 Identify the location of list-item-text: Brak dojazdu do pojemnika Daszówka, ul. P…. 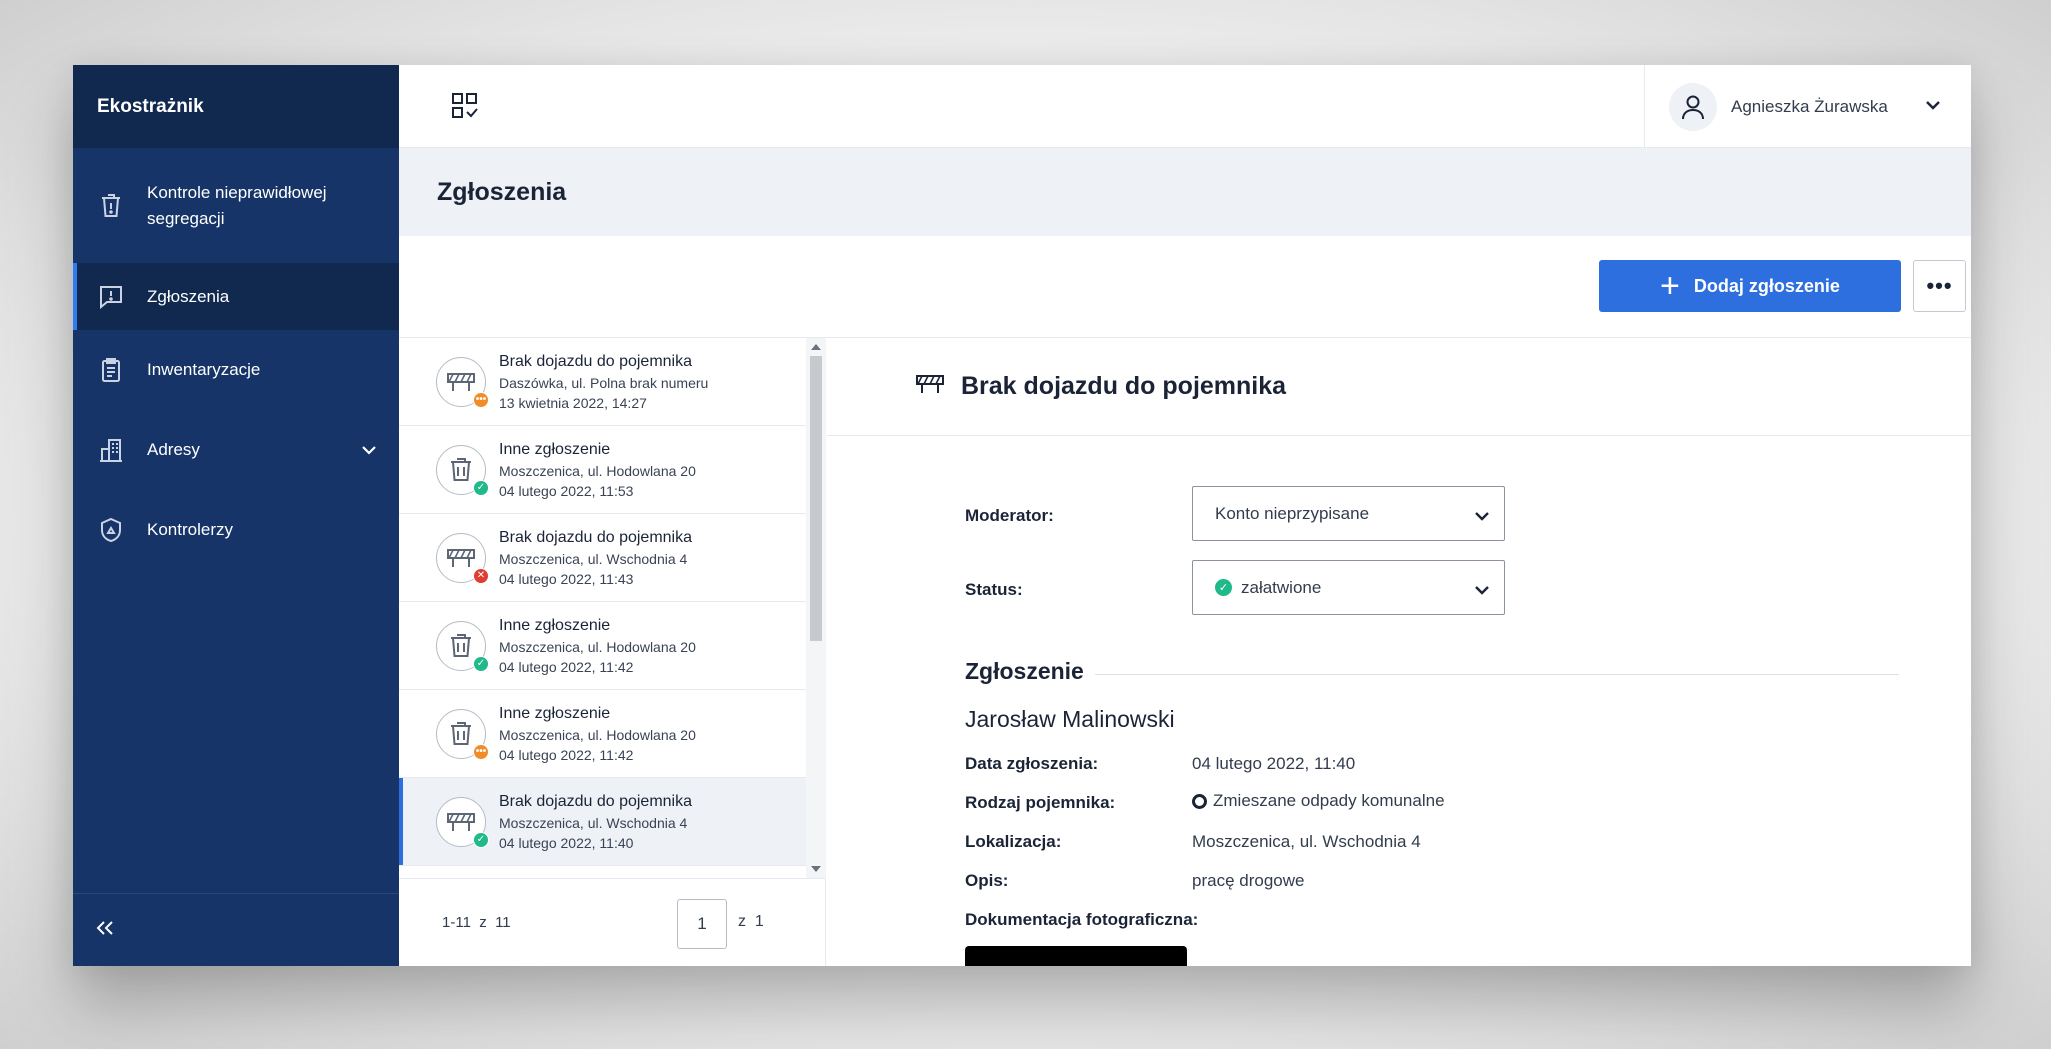
(603, 382).